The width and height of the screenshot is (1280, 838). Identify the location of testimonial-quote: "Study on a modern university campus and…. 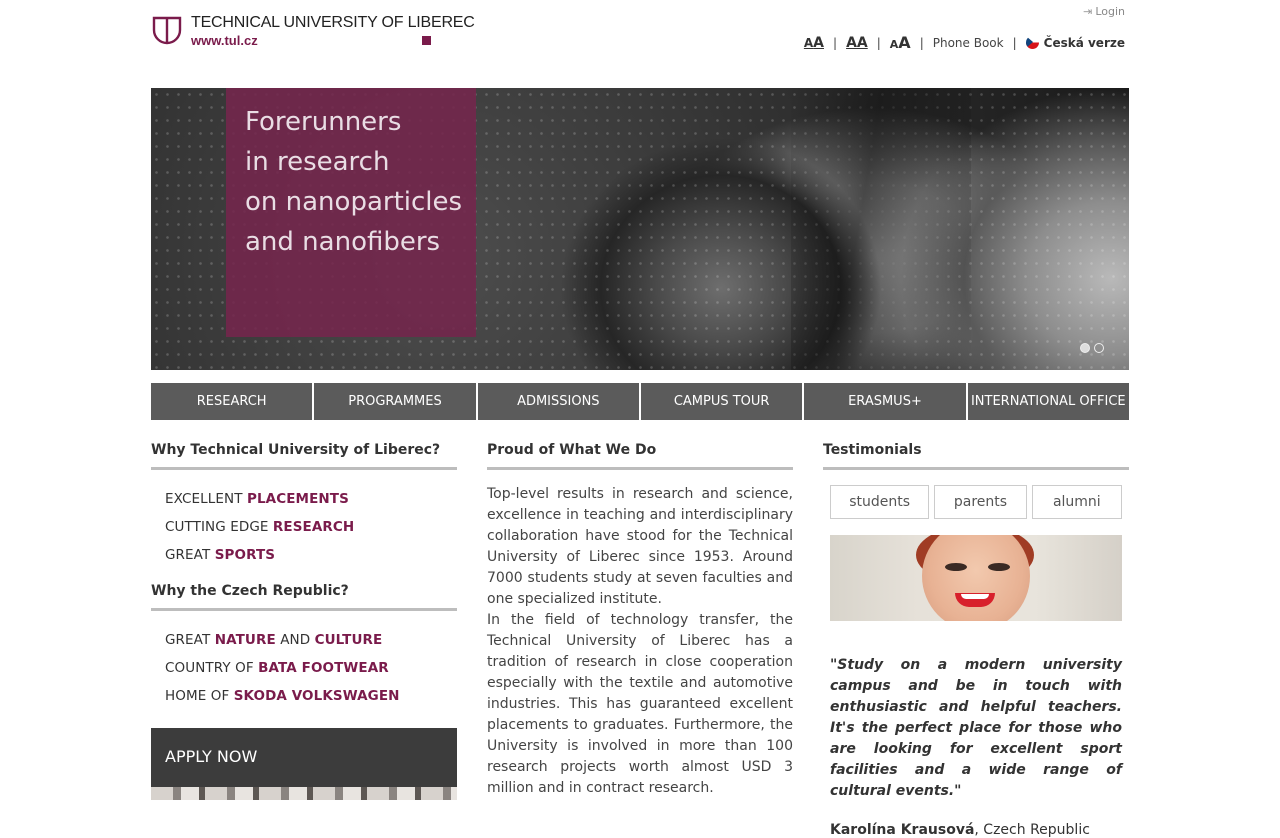
(976, 728).